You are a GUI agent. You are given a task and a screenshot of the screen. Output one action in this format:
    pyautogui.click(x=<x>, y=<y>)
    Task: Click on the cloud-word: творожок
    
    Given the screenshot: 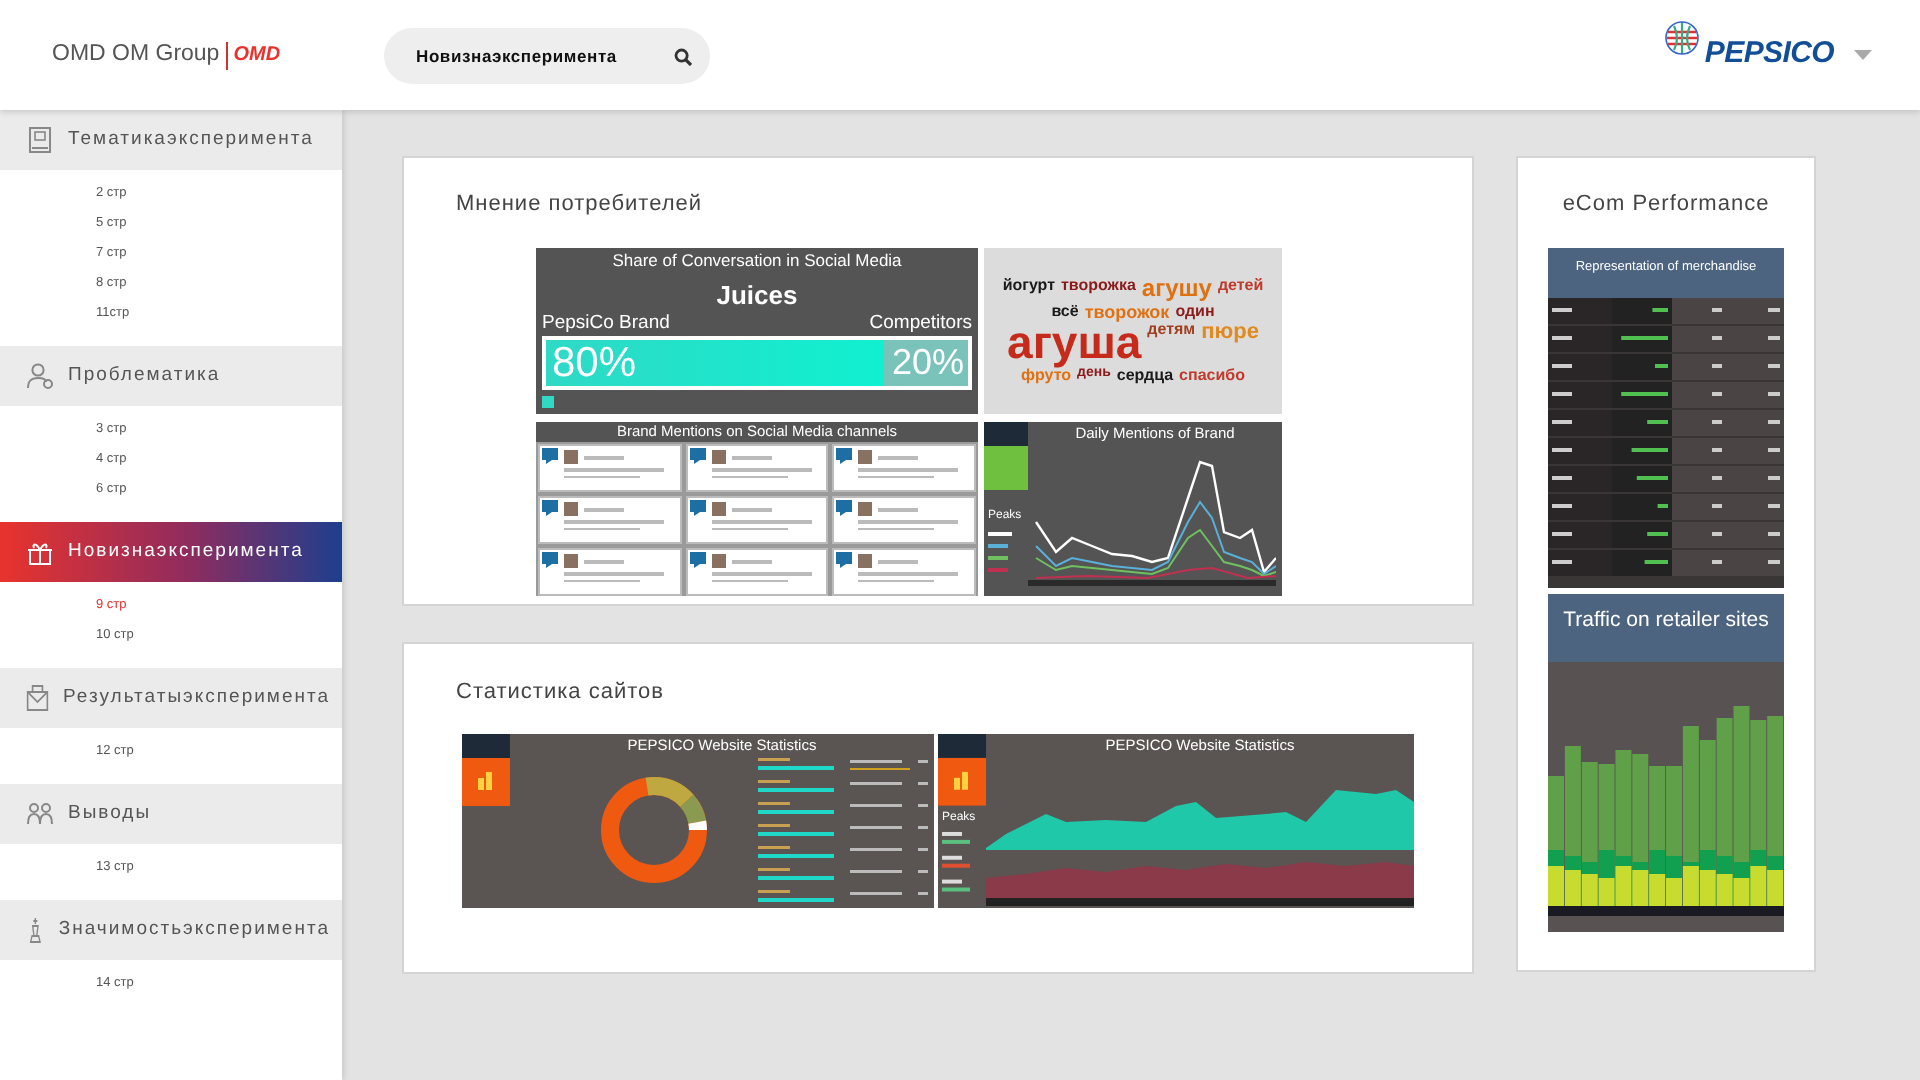 What is the action you would take?
    pyautogui.click(x=1127, y=312)
    